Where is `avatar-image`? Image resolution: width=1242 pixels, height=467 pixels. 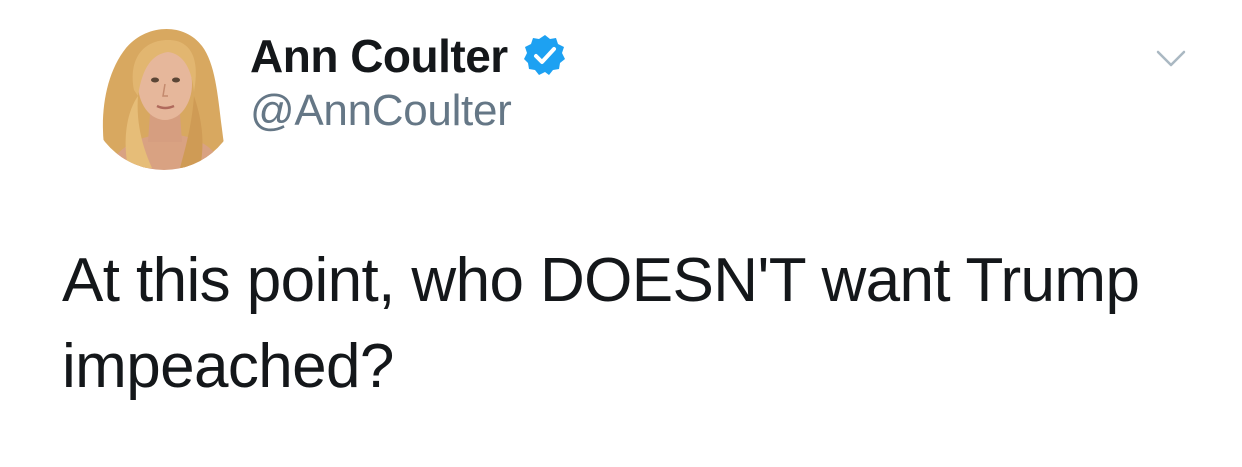 avatar-image is located at coordinates (164, 94).